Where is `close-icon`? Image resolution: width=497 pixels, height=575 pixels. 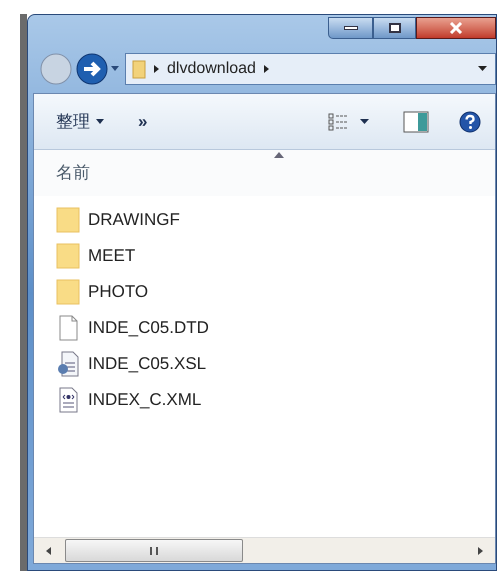 close-icon is located at coordinates (456, 28).